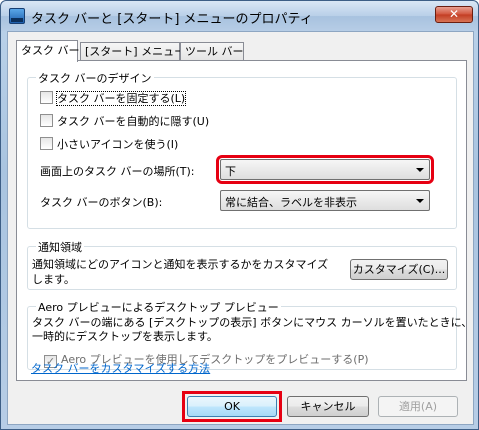  I want to click on auto-hide-checkbox: タスク バーを自動的に隠す(U), so click(124, 121).